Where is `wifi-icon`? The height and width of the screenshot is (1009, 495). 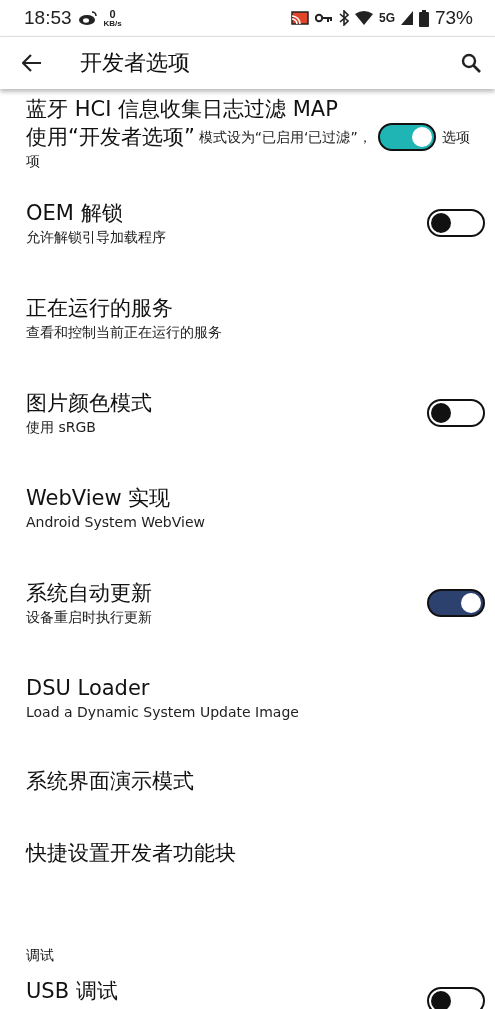 wifi-icon is located at coordinates (363, 18).